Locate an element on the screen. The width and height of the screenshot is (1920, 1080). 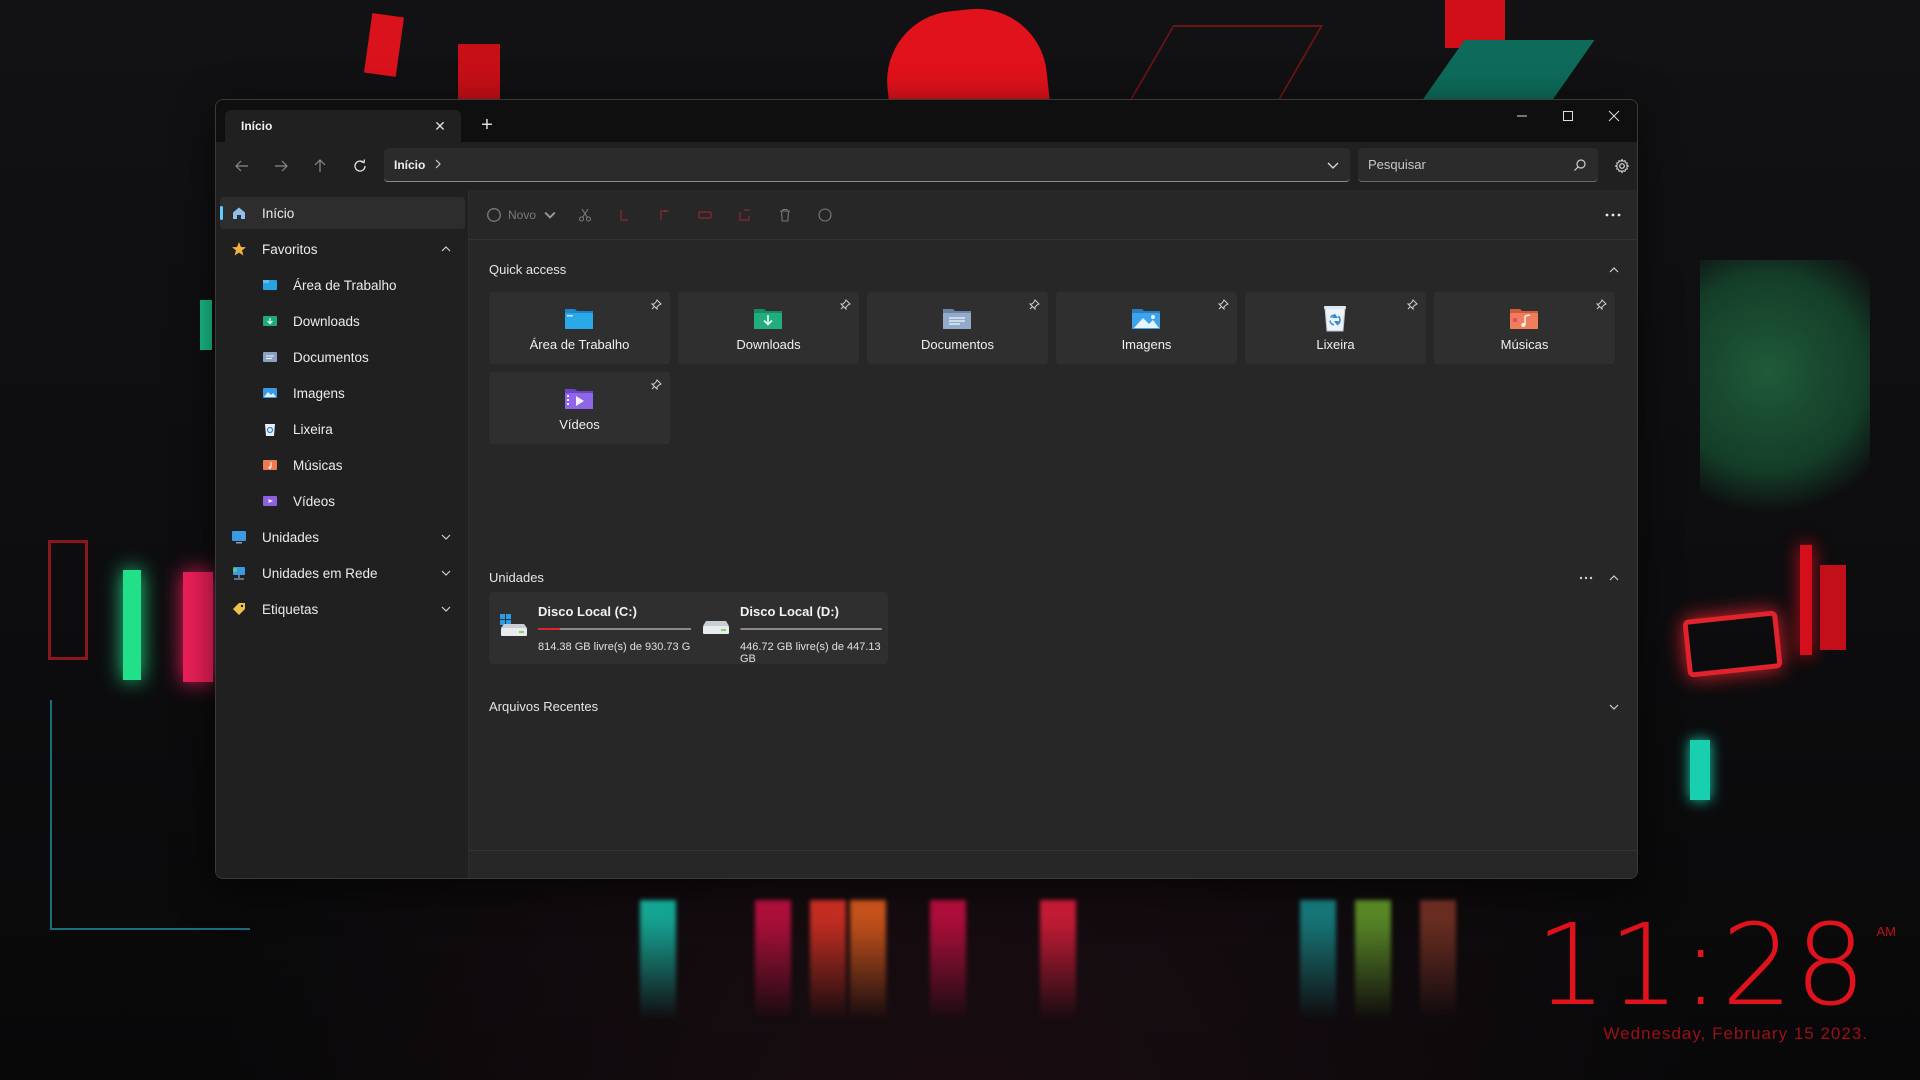
paste-button is located at coordinates (665, 215).